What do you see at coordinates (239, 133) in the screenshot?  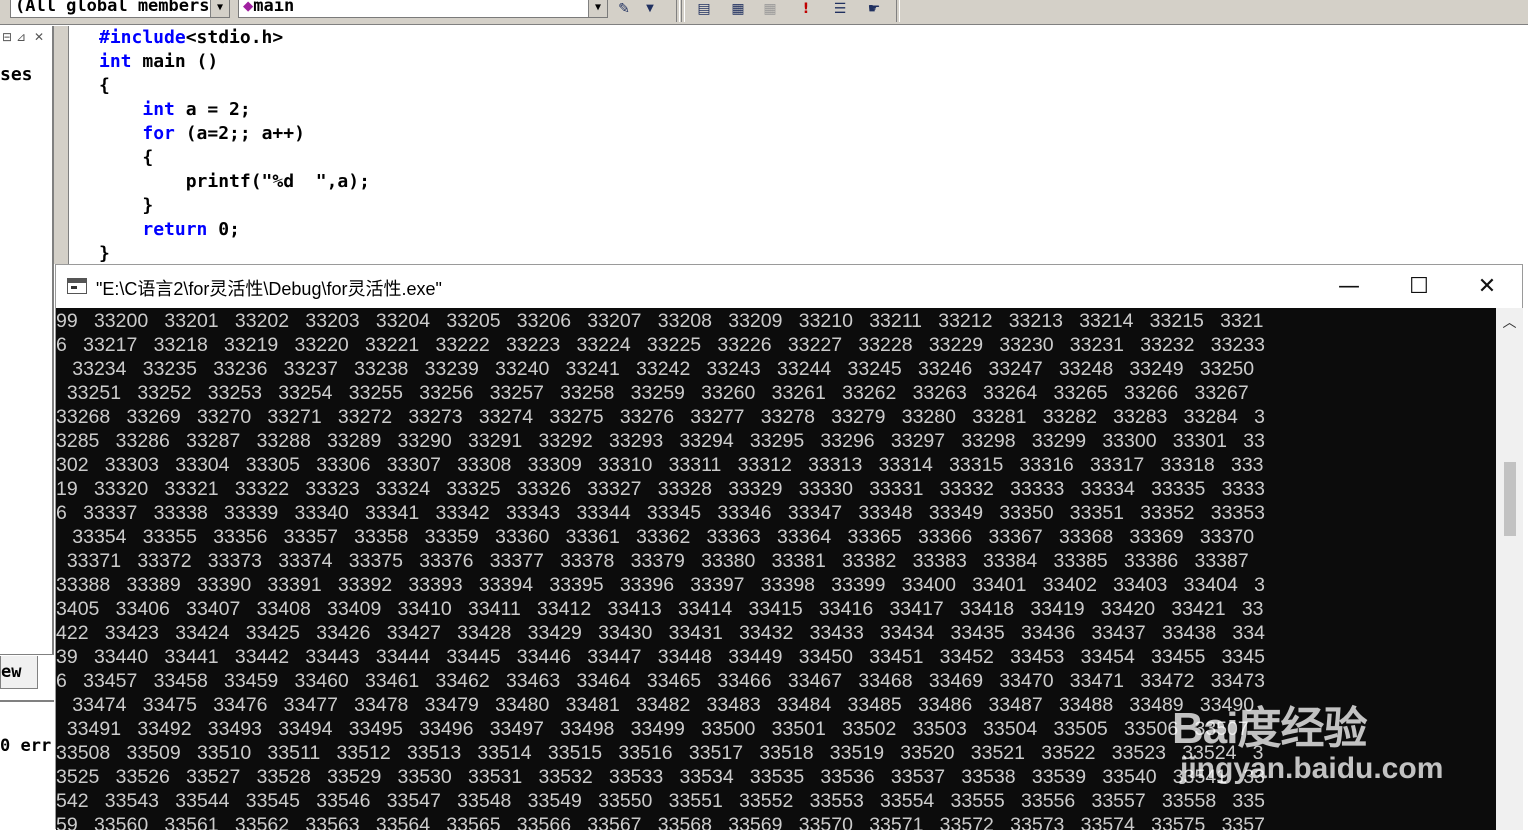 I see `code-text: (a=2;; a++)` at bounding box center [239, 133].